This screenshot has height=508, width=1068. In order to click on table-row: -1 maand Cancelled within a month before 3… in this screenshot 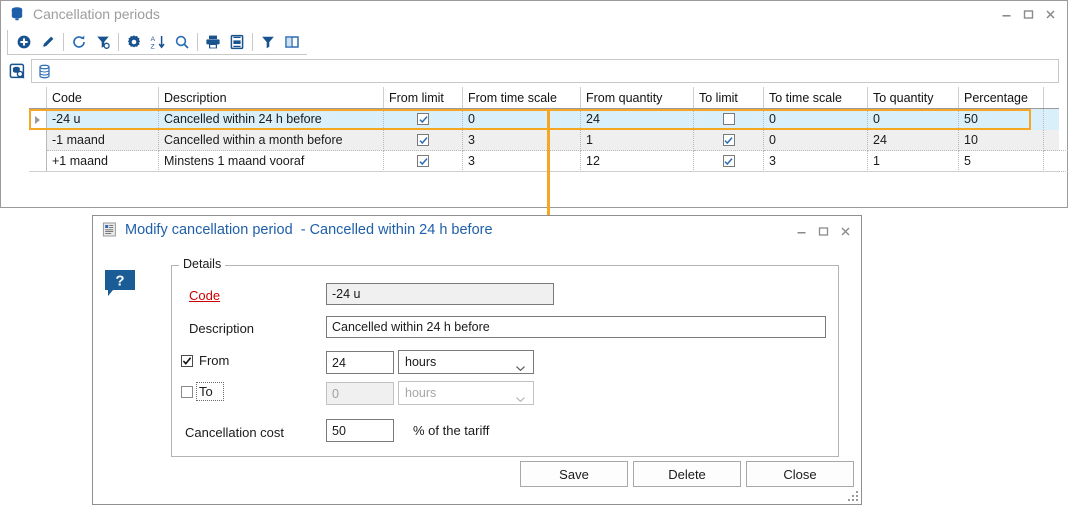, I will do `click(548, 140)`.